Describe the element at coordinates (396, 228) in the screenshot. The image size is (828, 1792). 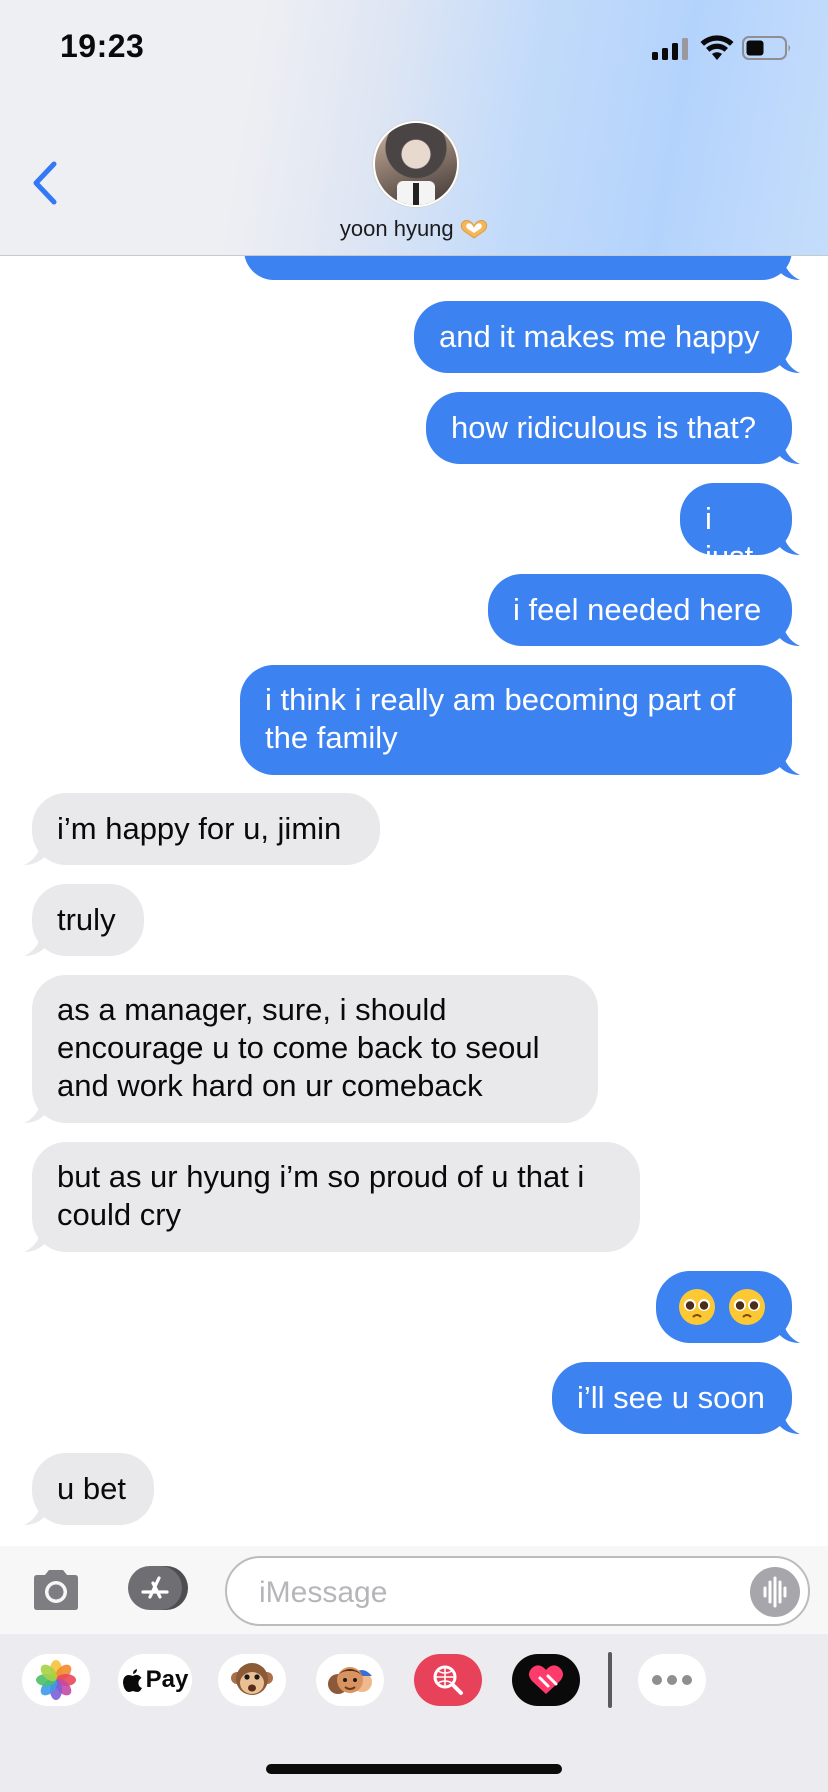
I see `contact-name: yoon hyung` at that location.